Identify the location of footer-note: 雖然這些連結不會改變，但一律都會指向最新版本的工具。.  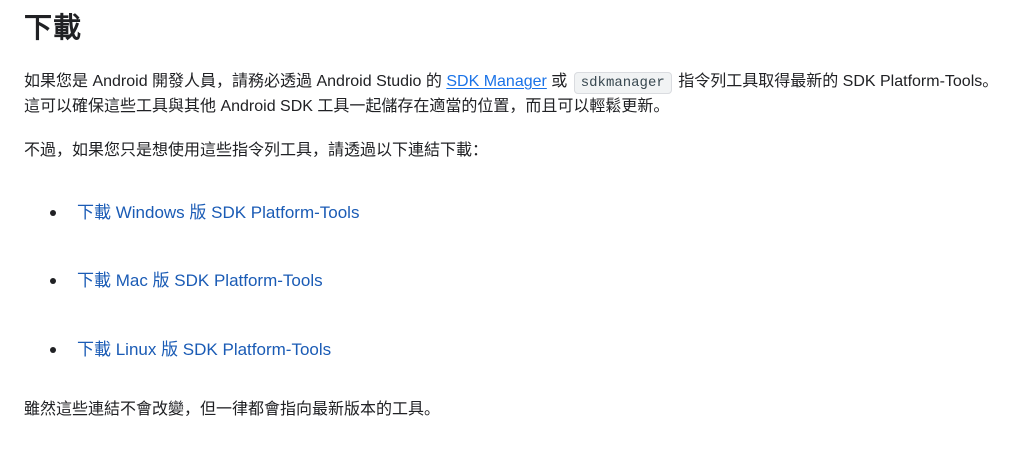
(232, 409).